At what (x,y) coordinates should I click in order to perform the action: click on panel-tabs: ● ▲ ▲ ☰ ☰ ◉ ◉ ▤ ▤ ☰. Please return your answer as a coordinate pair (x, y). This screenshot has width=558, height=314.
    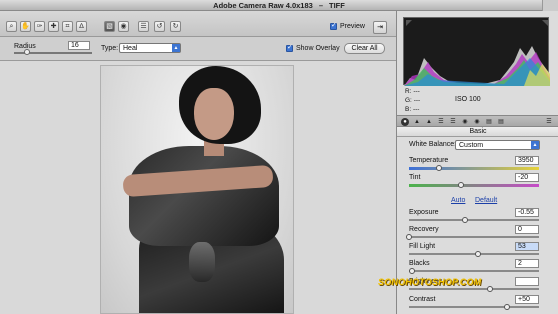
    Looking at the image, I should click on (477, 121).